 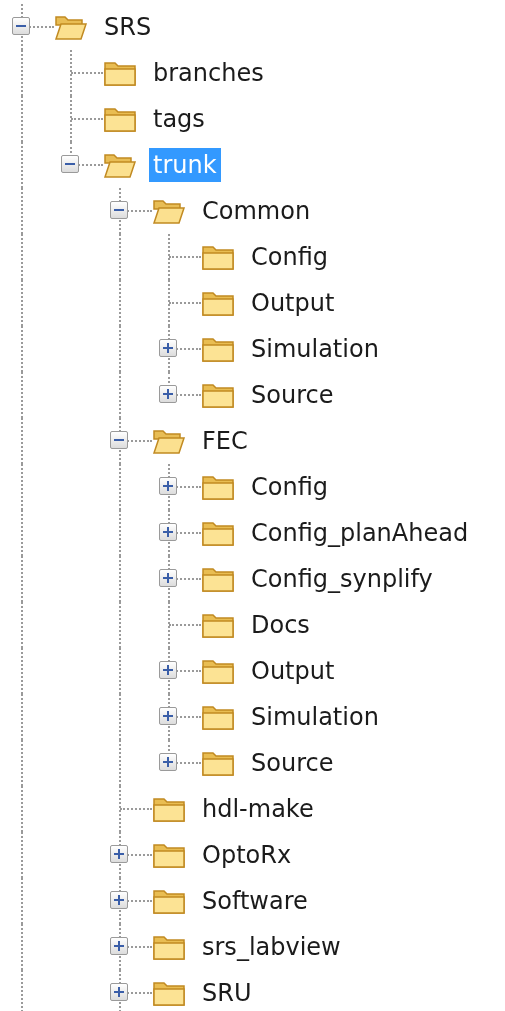 What do you see at coordinates (227, 993) in the screenshot?
I see `tree-item: SRU` at bounding box center [227, 993].